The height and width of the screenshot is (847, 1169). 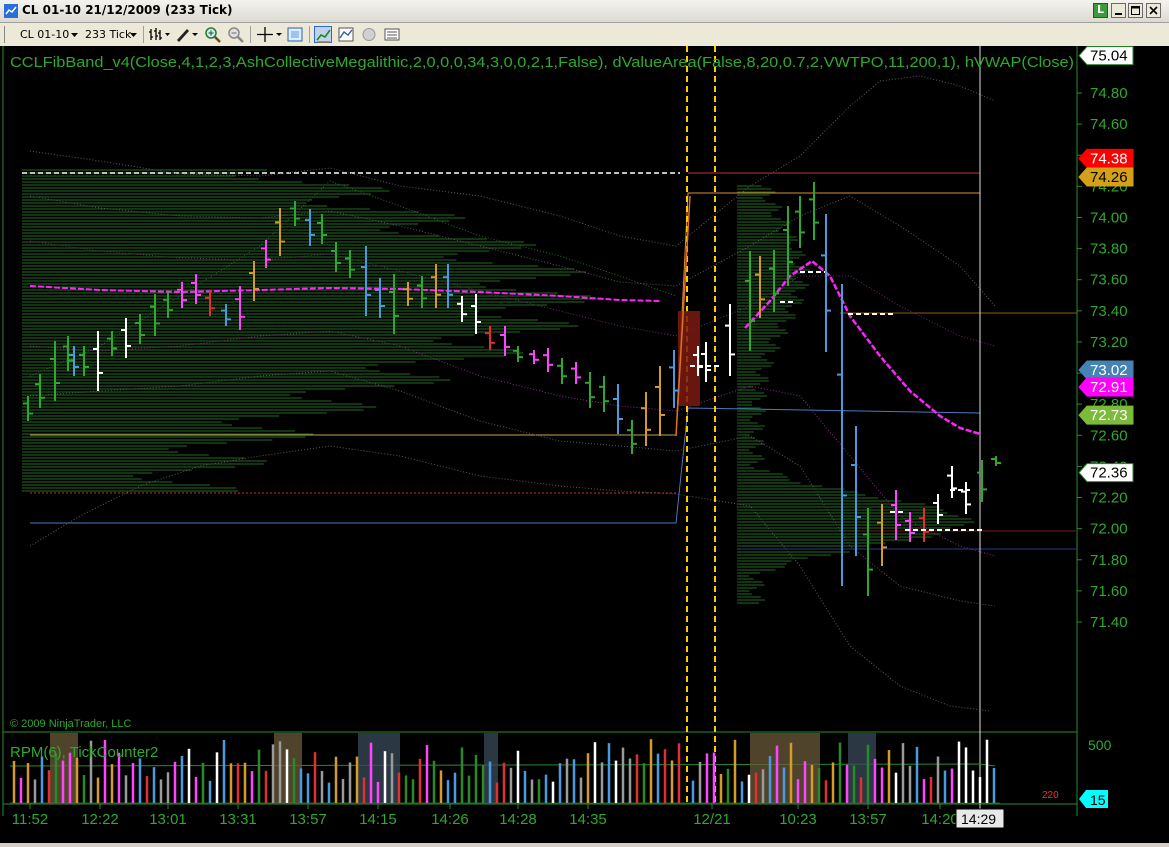 What do you see at coordinates (1118, 10) in the screenshot?
I see `minimize-button` at bounding box center [1118, 10].